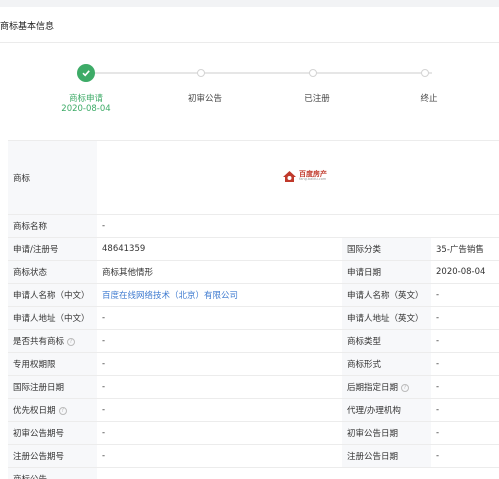 The height and width of the screenshot is (479, 499). What do you see at coordinates (465, 364) in the screenshot?
I see `mark-form-value: -` at bounding box center [465, 364].